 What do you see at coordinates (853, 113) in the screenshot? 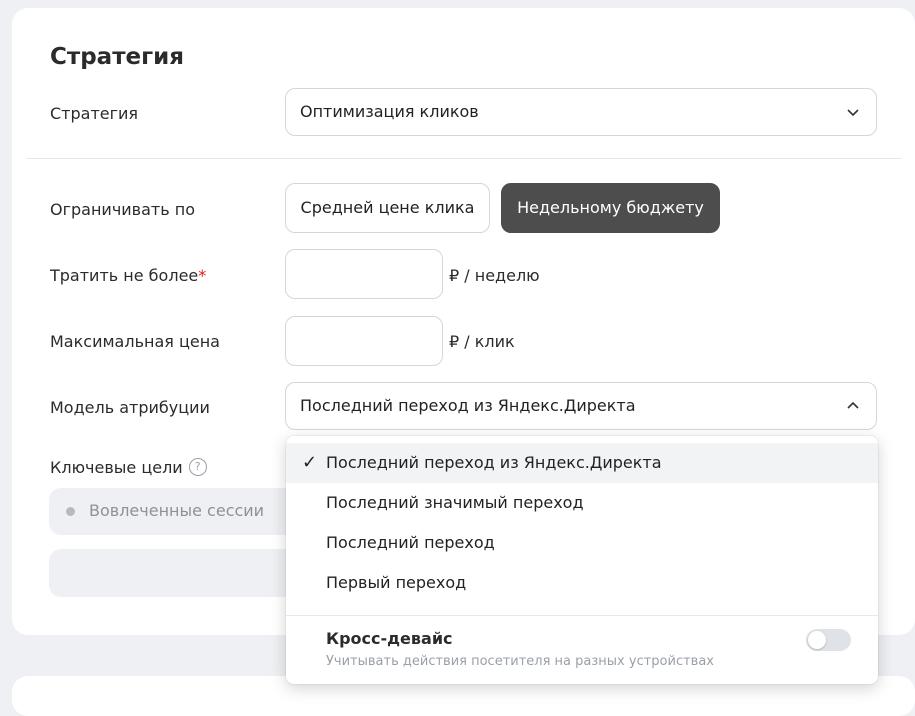
I see `chevron-down-icon` at bounding box center [853, 113].